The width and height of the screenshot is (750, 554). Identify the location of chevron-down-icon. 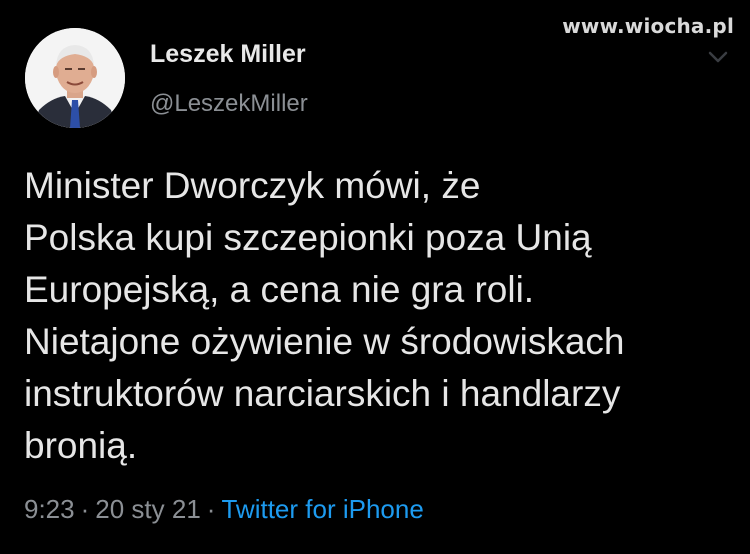
(718, 57).